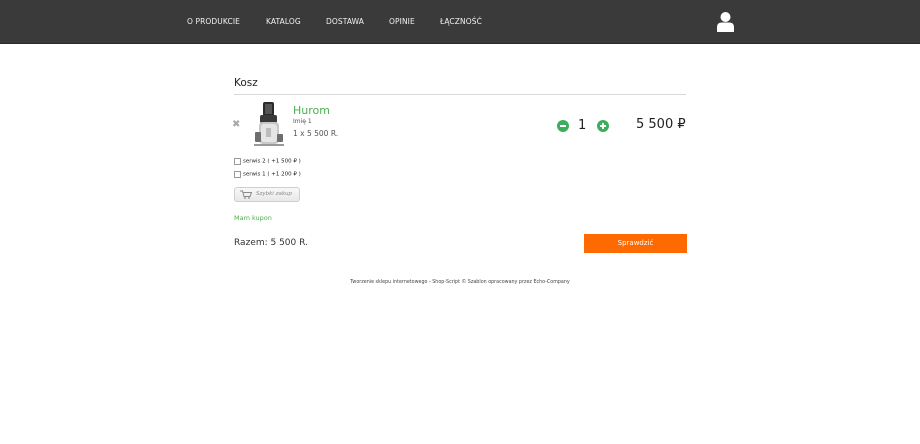 This screenshot has height=444, width=920. Describe the element at coordinates (316, 133) in the screenshot. I see `product-unit-price: 1 x 5 500 R.` at that location.